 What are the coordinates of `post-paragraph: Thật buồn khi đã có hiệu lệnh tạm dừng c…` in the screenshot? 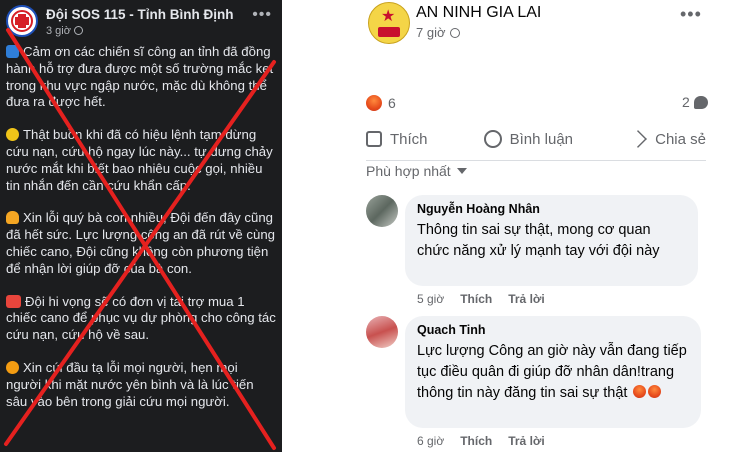 It's located at (139, 160).